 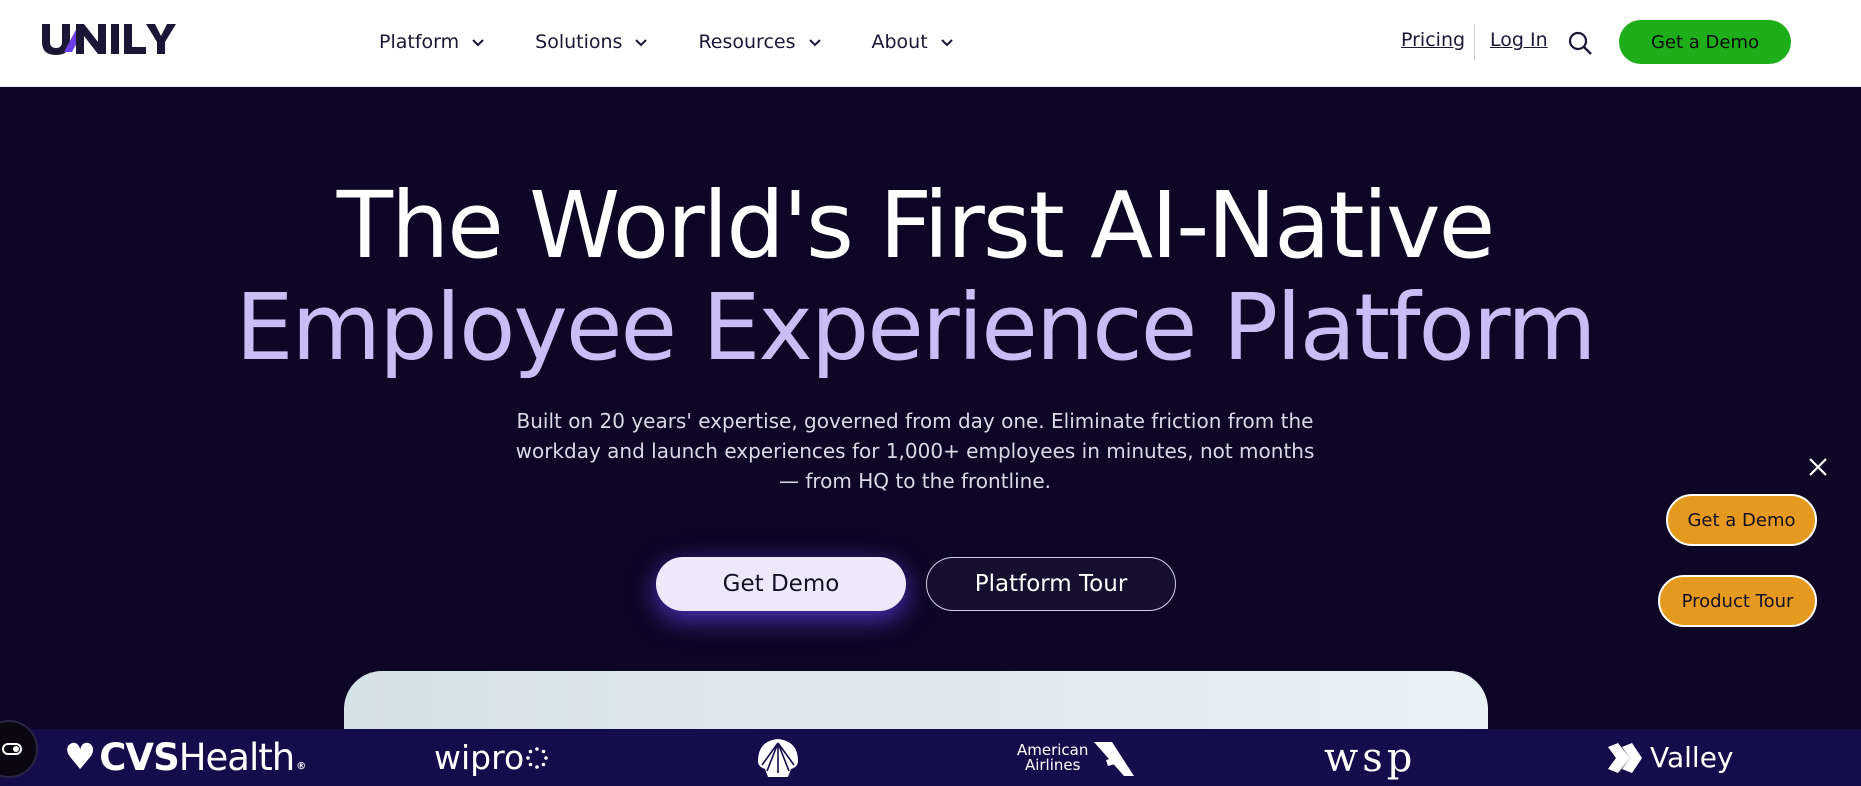 What do you see at coordinates (1114, 758) in the screenshot?
I see `flight-symbol-icon` at bounding box center [1114, 758].